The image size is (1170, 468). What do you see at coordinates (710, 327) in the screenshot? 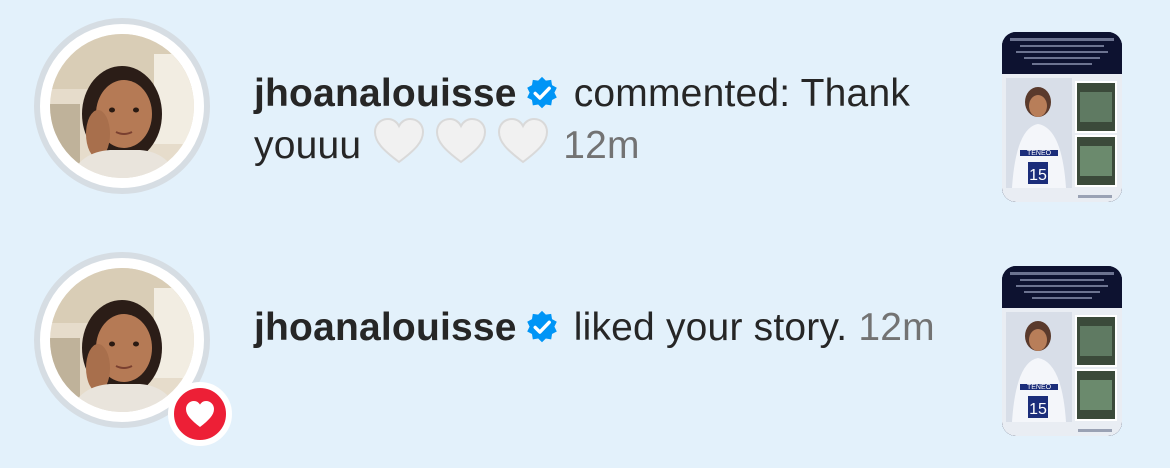
I see `action-text: liked your story.` at bounding box center [710, 327].